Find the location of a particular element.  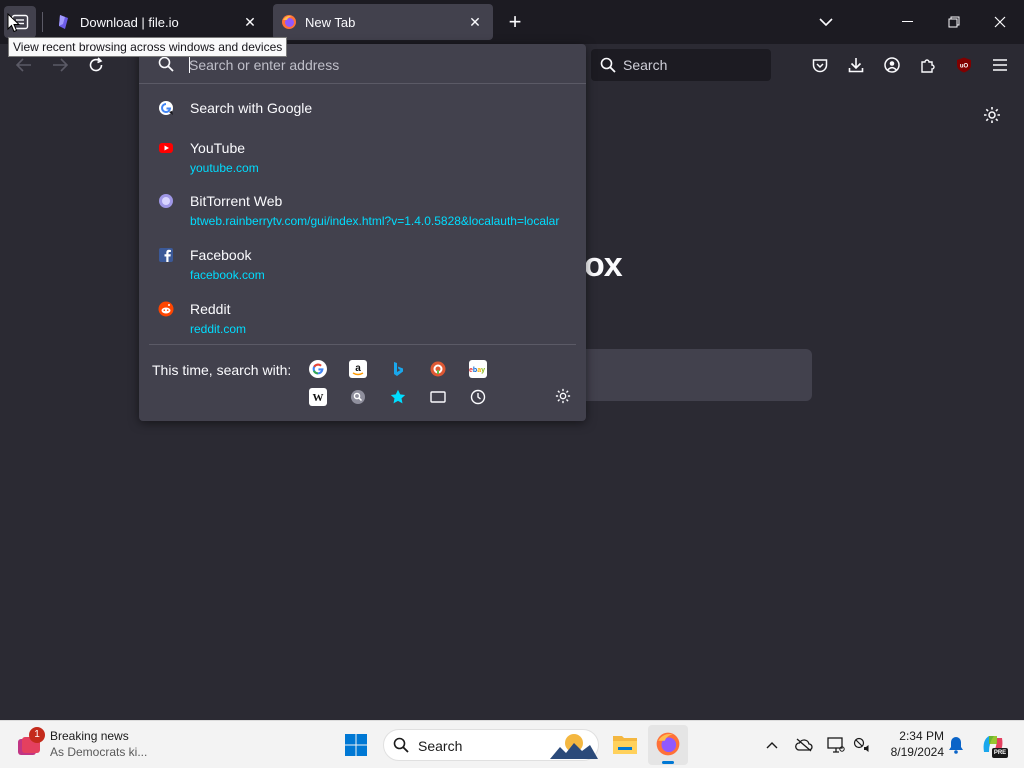

file-explorer-button is located at coordinates (625, 745).